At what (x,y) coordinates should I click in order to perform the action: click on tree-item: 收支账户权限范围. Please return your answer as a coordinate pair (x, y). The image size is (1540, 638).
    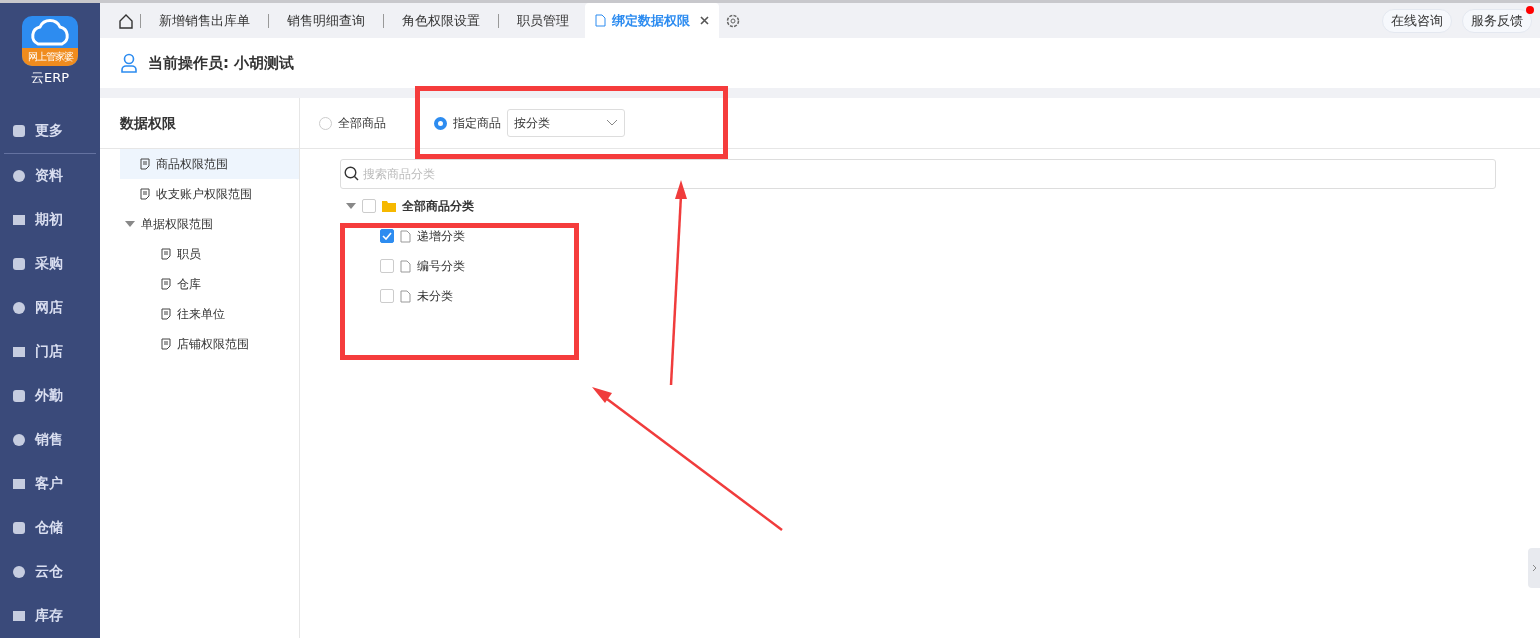
    Looking at the image, I should click on (209, 194).